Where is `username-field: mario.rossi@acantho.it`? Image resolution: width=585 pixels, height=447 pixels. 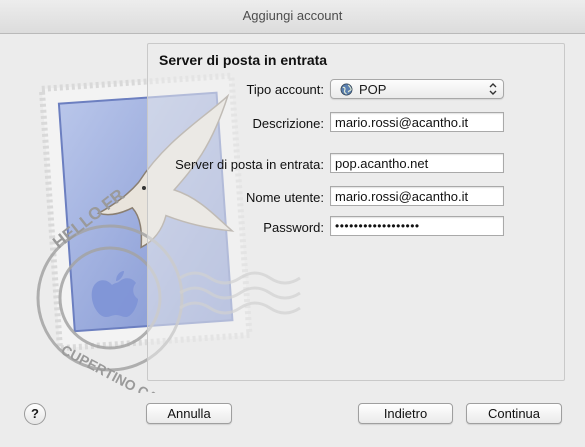
username-field: mario.rossi@acantho.it is located at coordinates (417, 196).